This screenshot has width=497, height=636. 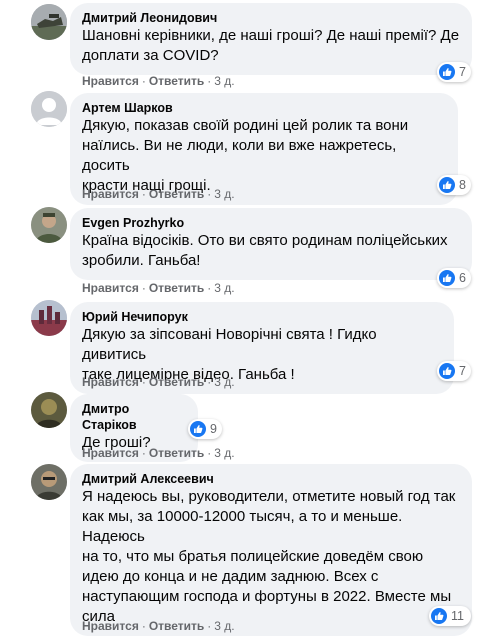 I want to click on comment-author: Юрий Нечипорук, so click(x=262, y=317).